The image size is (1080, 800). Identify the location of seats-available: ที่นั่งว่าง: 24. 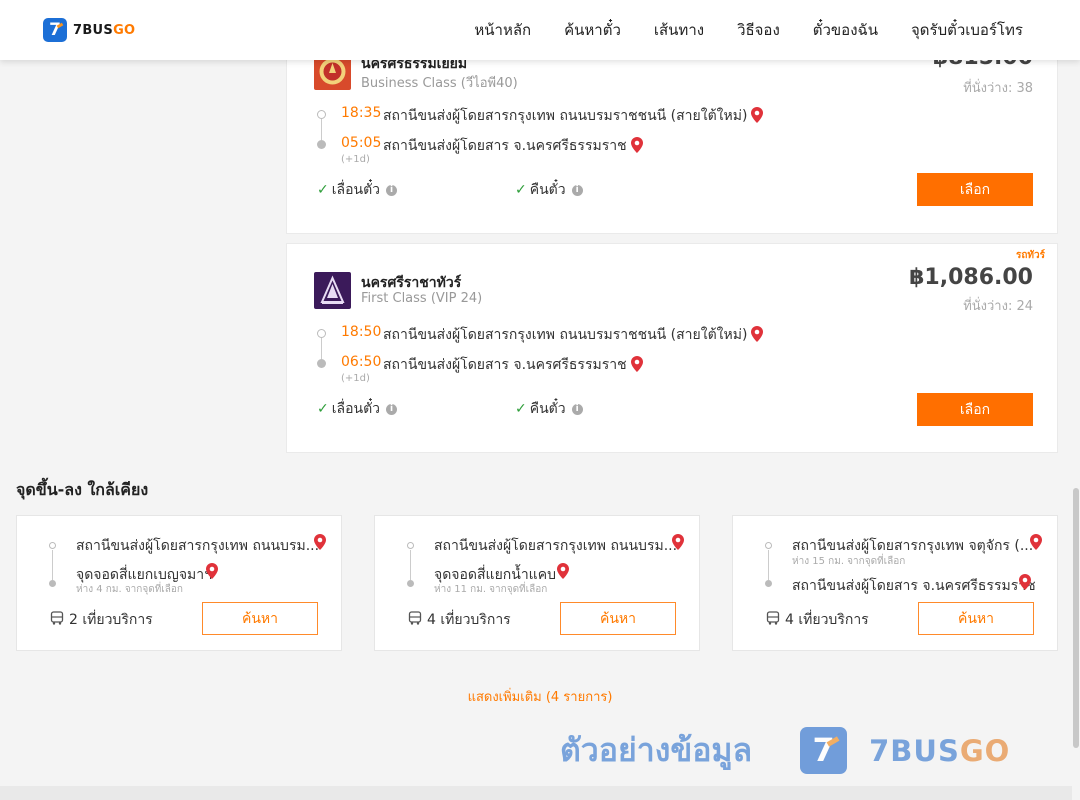
(998, 306).